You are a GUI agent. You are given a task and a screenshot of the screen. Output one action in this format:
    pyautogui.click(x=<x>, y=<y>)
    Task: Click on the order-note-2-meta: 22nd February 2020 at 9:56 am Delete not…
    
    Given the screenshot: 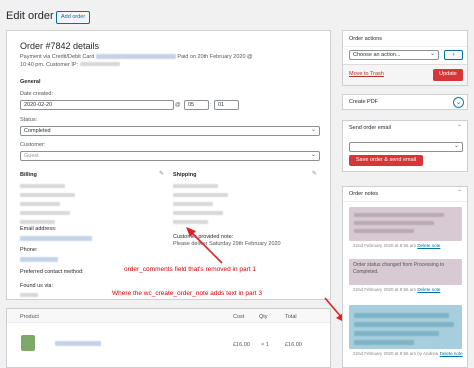 What is the action you would take?
    pyautogui.click(x=397, y=289)
    